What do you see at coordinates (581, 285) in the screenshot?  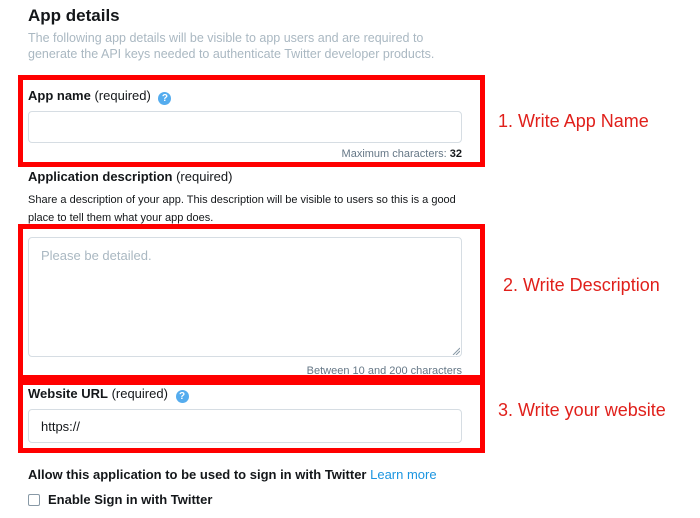 I see `annotation-step2: 2. Write Description` at bounding box center [581, 285].